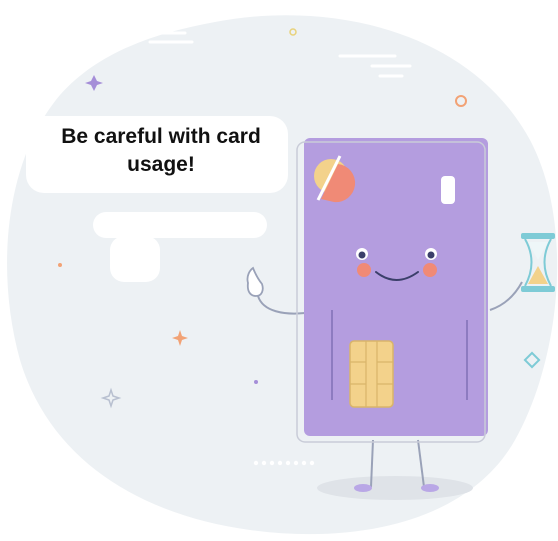  What do you see at coordinates (161, 150) in the screenshot?
I see `speech-bubble-text: Be careful with card usage!` at bounding box center [161, 150].